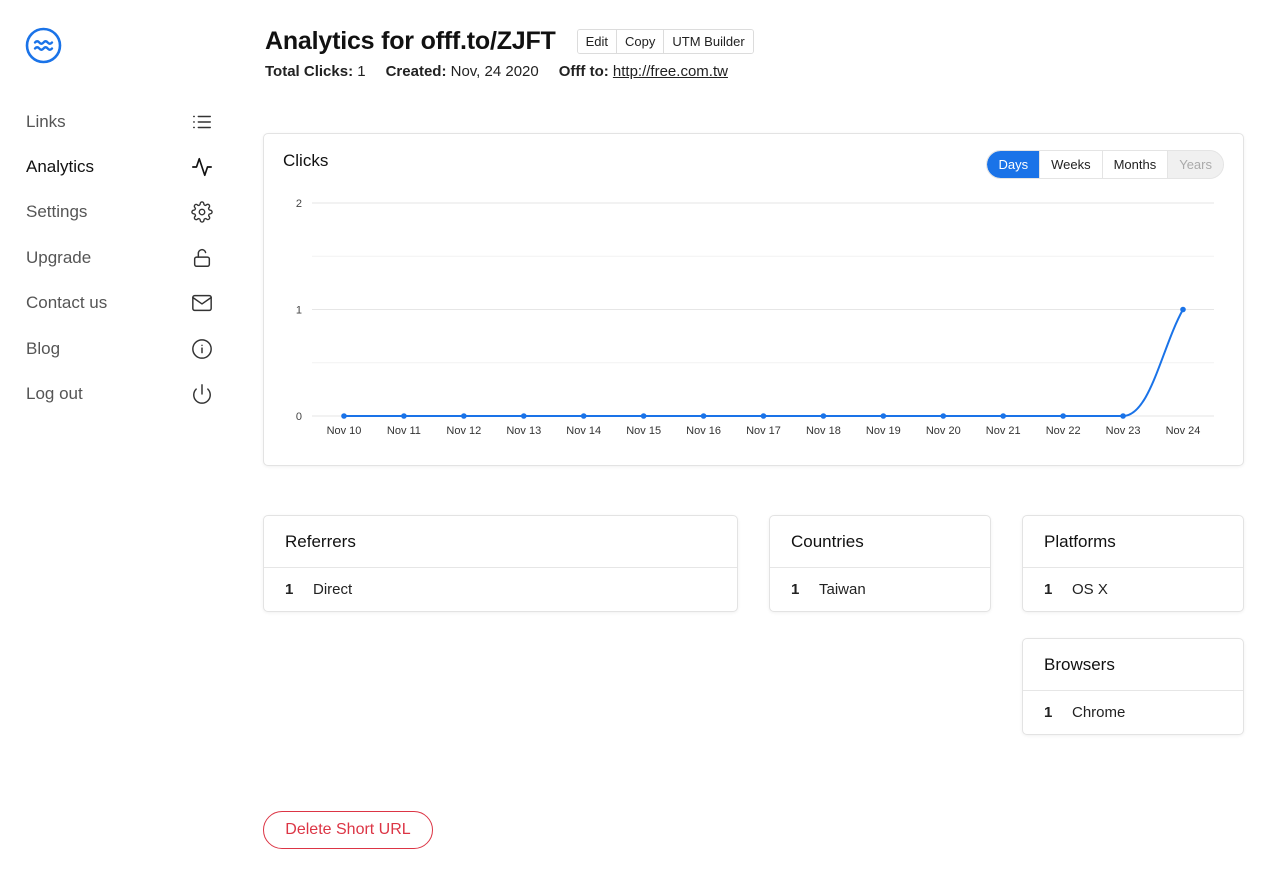 The image size is (1280, 878). I want to click on x-tick-label: Nov 22, so click(1063, 431).